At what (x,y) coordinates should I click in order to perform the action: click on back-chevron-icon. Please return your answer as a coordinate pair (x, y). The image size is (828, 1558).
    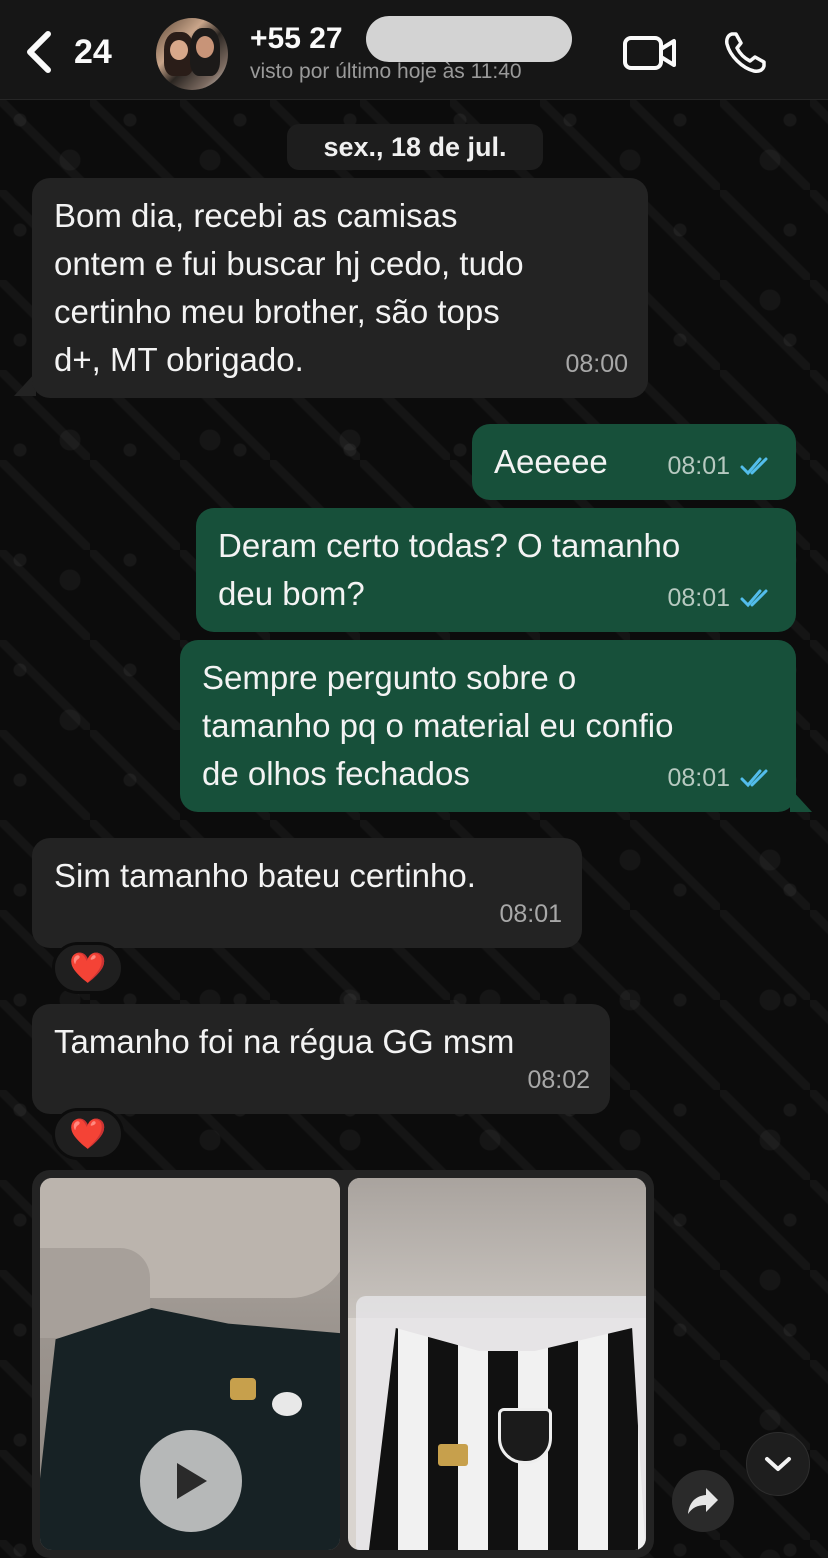
    Looking at the image, I should click on (39, 52).